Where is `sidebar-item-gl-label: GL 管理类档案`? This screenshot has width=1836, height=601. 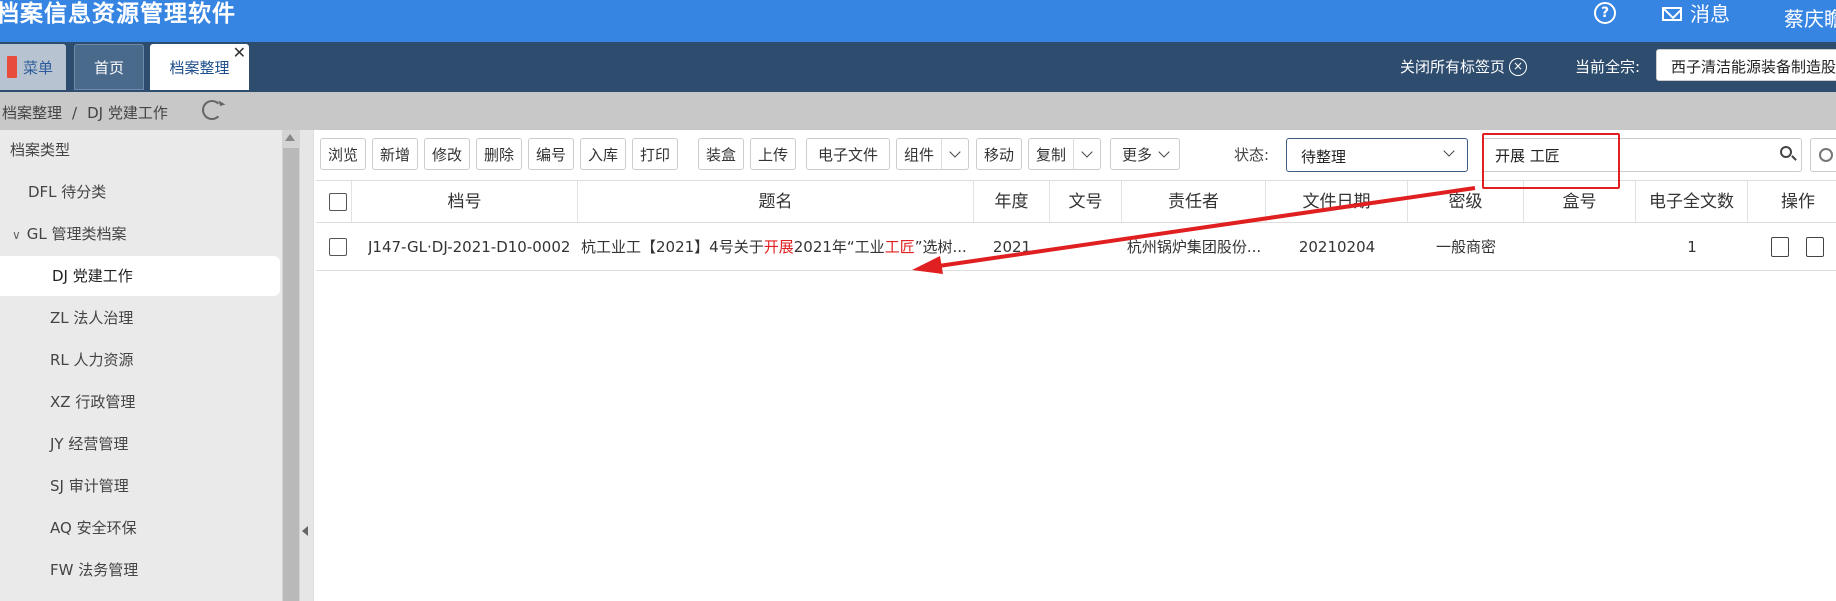
sidebar-item-gl-label: GL 管理类档案 is located at coordinates (76, 234).